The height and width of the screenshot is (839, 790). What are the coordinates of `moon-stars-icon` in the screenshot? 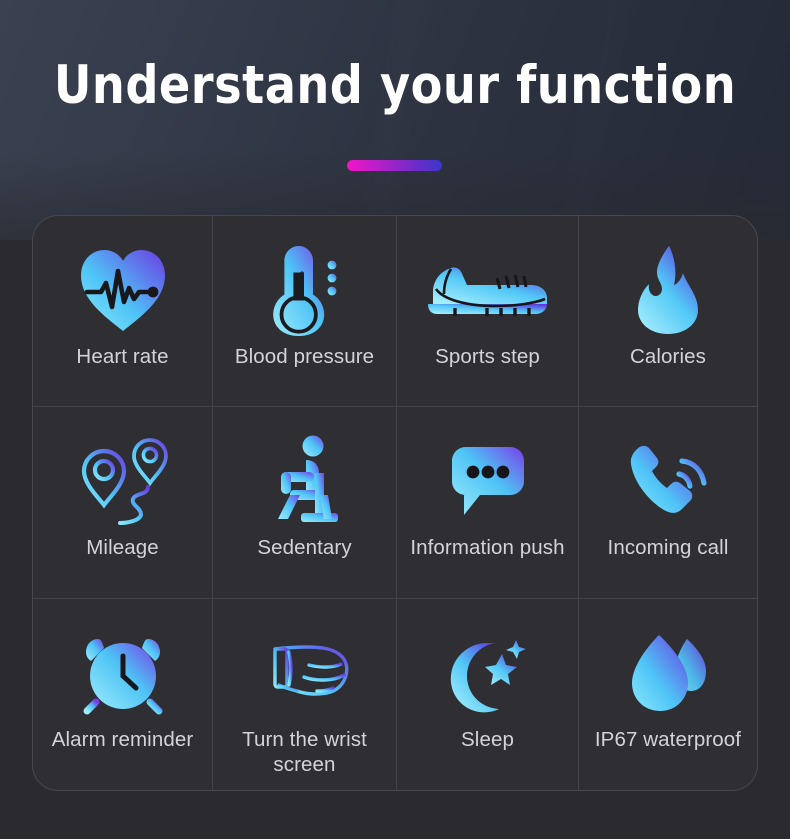 It's located at (488, 673).